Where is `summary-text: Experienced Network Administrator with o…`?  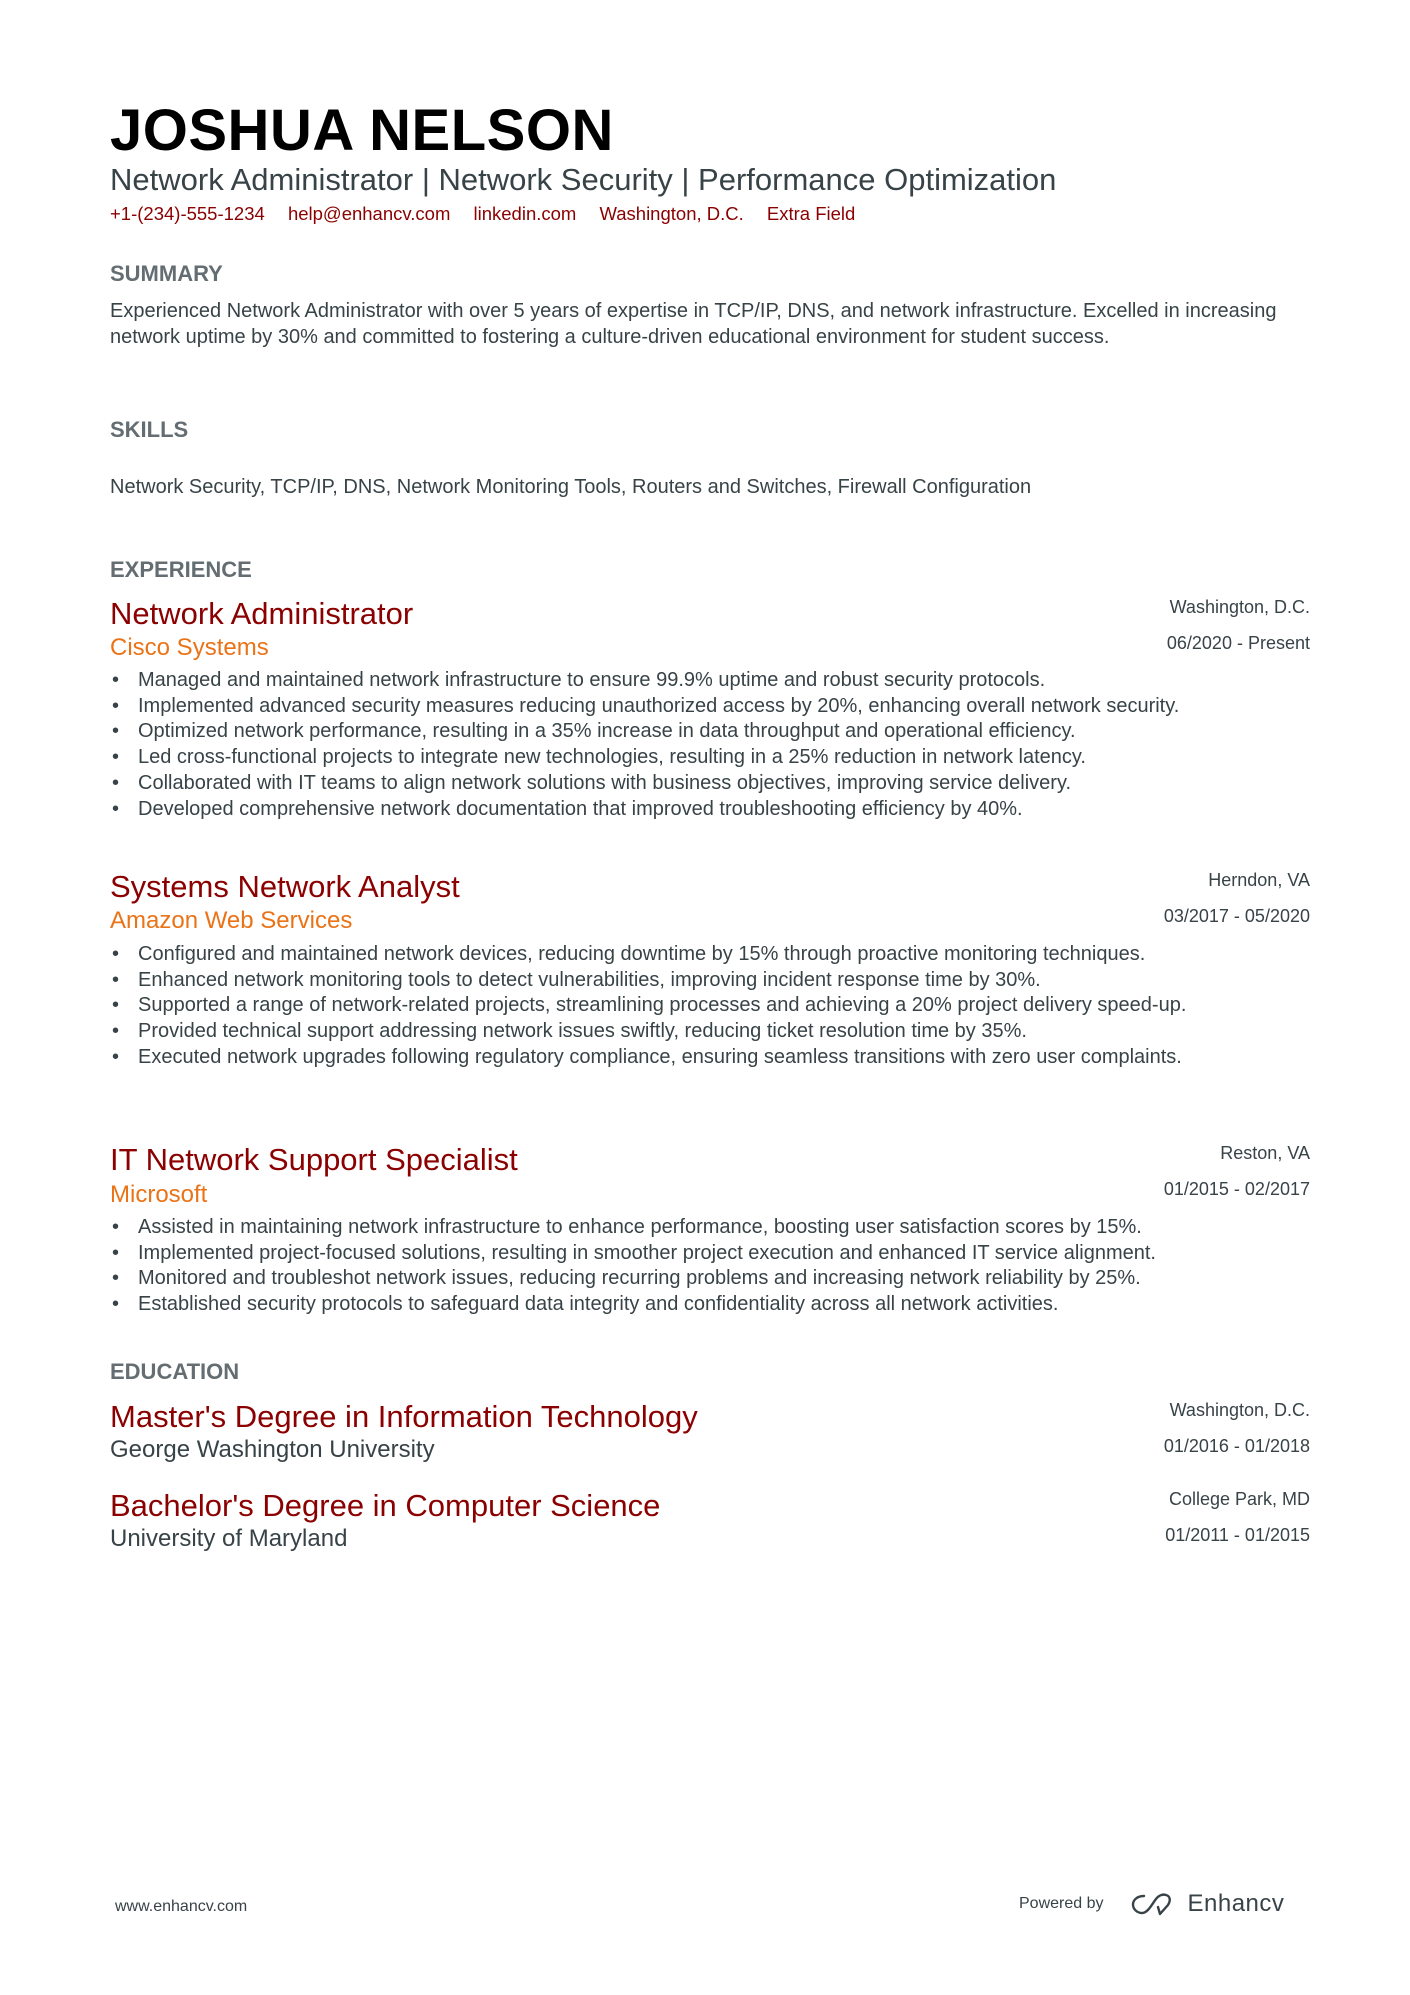
summary-text: Experienced Network Administrator with o… is located at coordinates (693, 324).